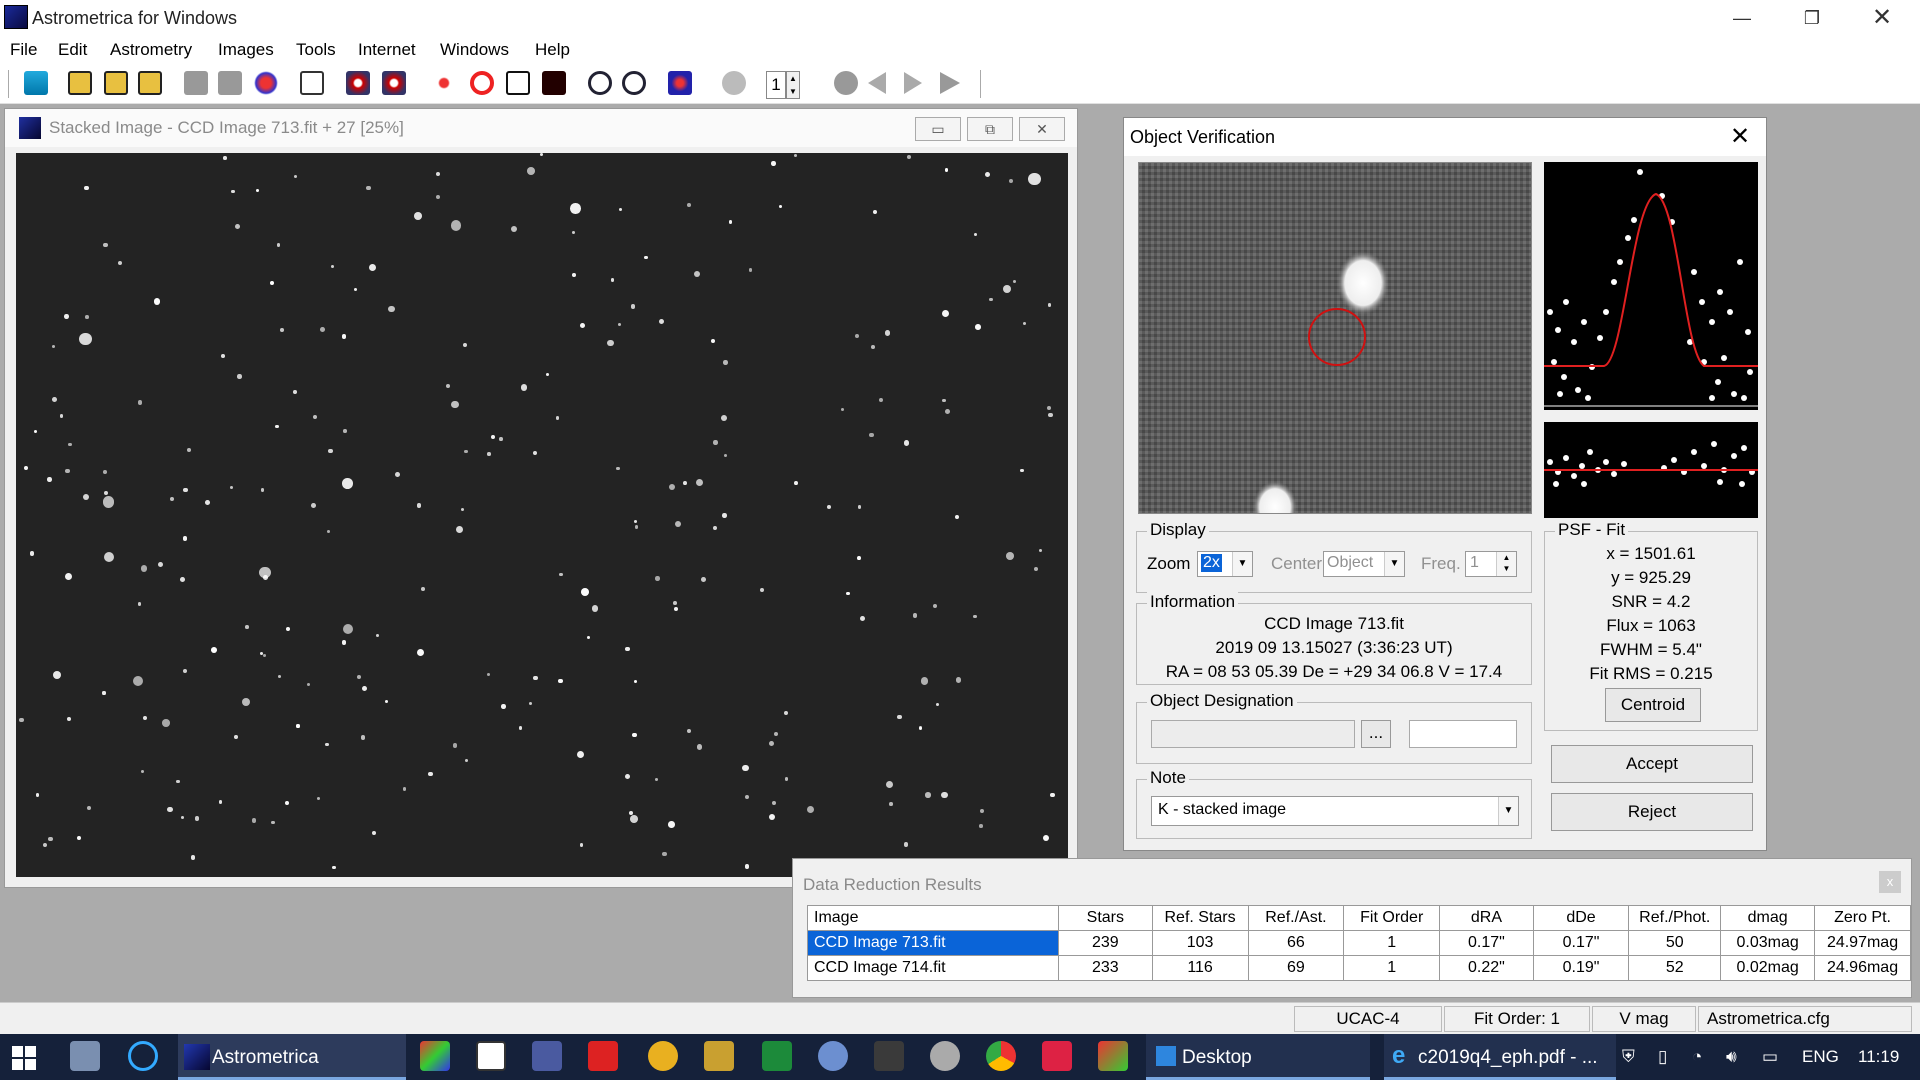  What do you see at coordinates (444, 83) in the screenshot?
I see `moving-object-icon` at bounding box center [444, 83].